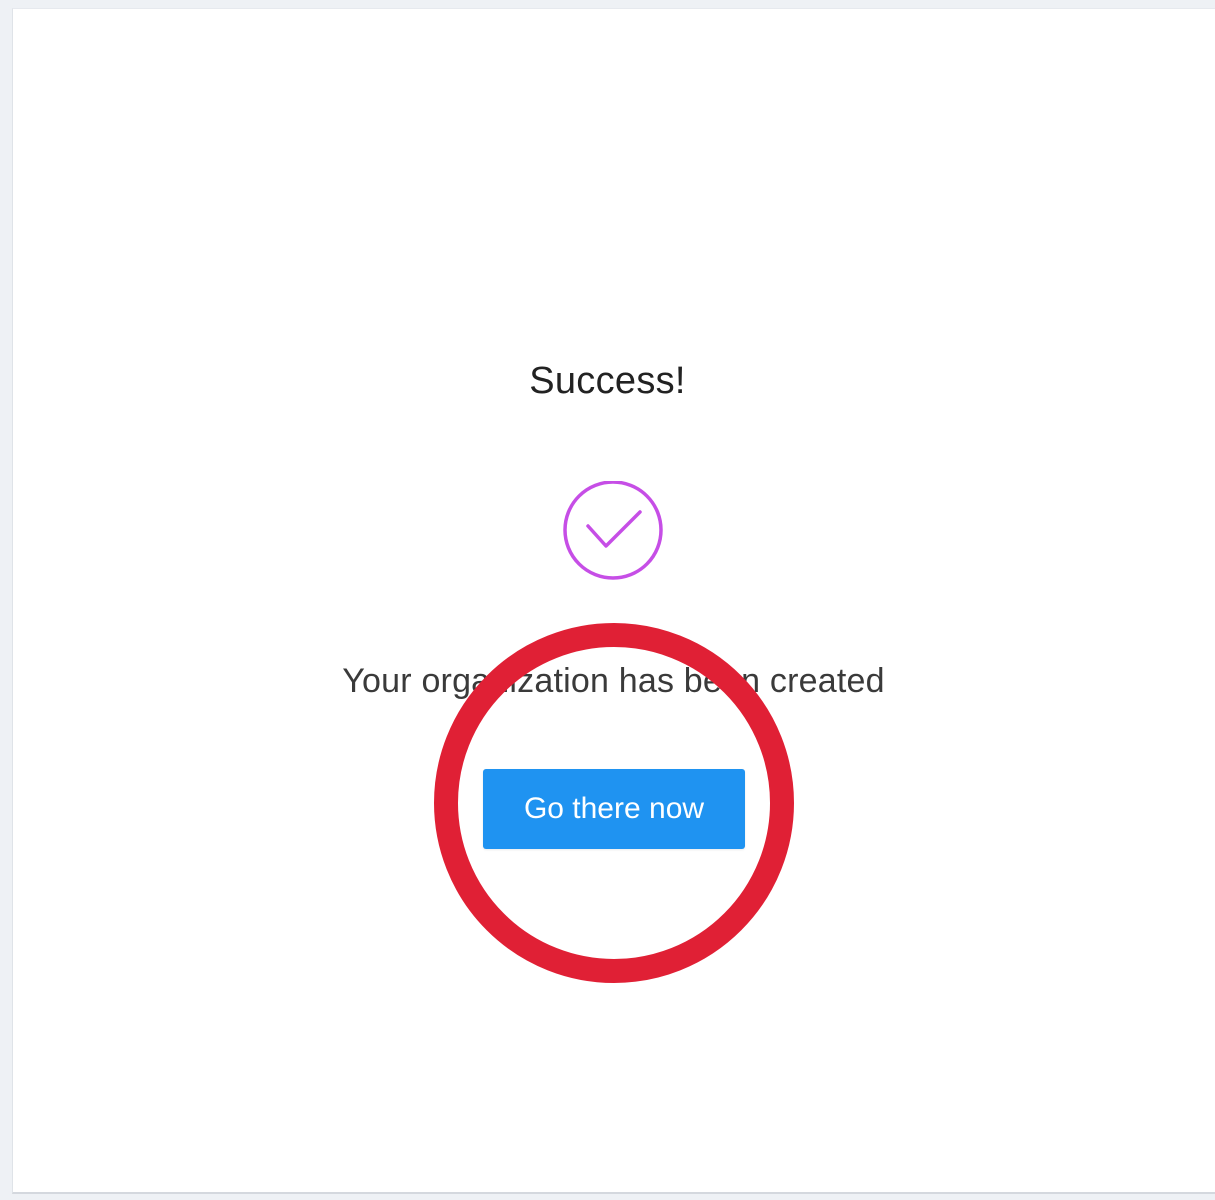  I want to click on success-title: Success!, so click(607, 381).